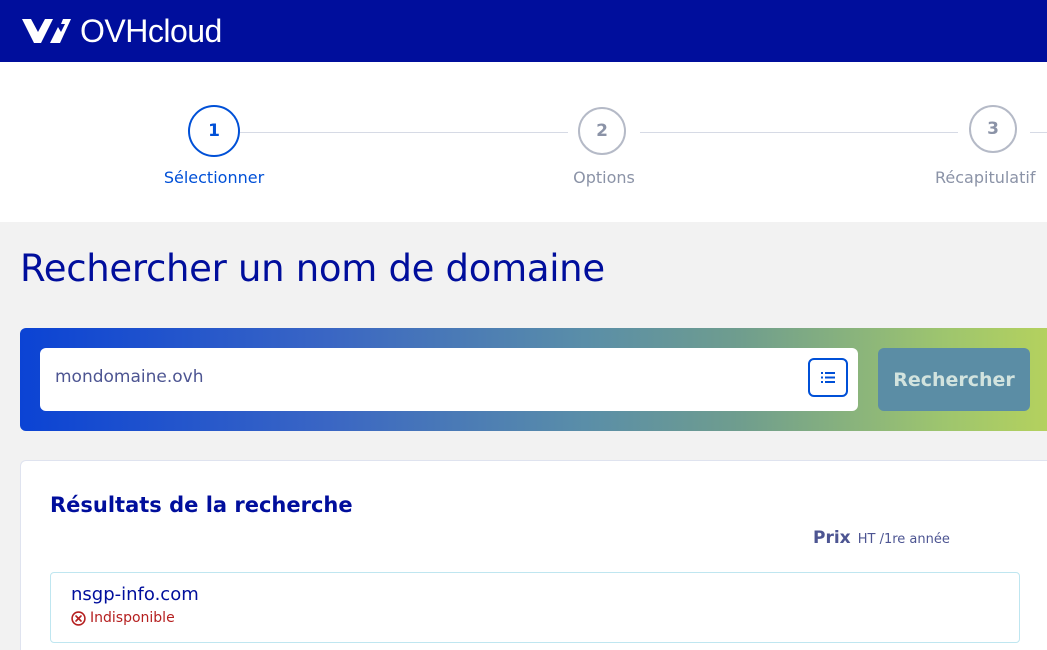  I want to click on result-status-text: Indisponible, so click(132, 618).